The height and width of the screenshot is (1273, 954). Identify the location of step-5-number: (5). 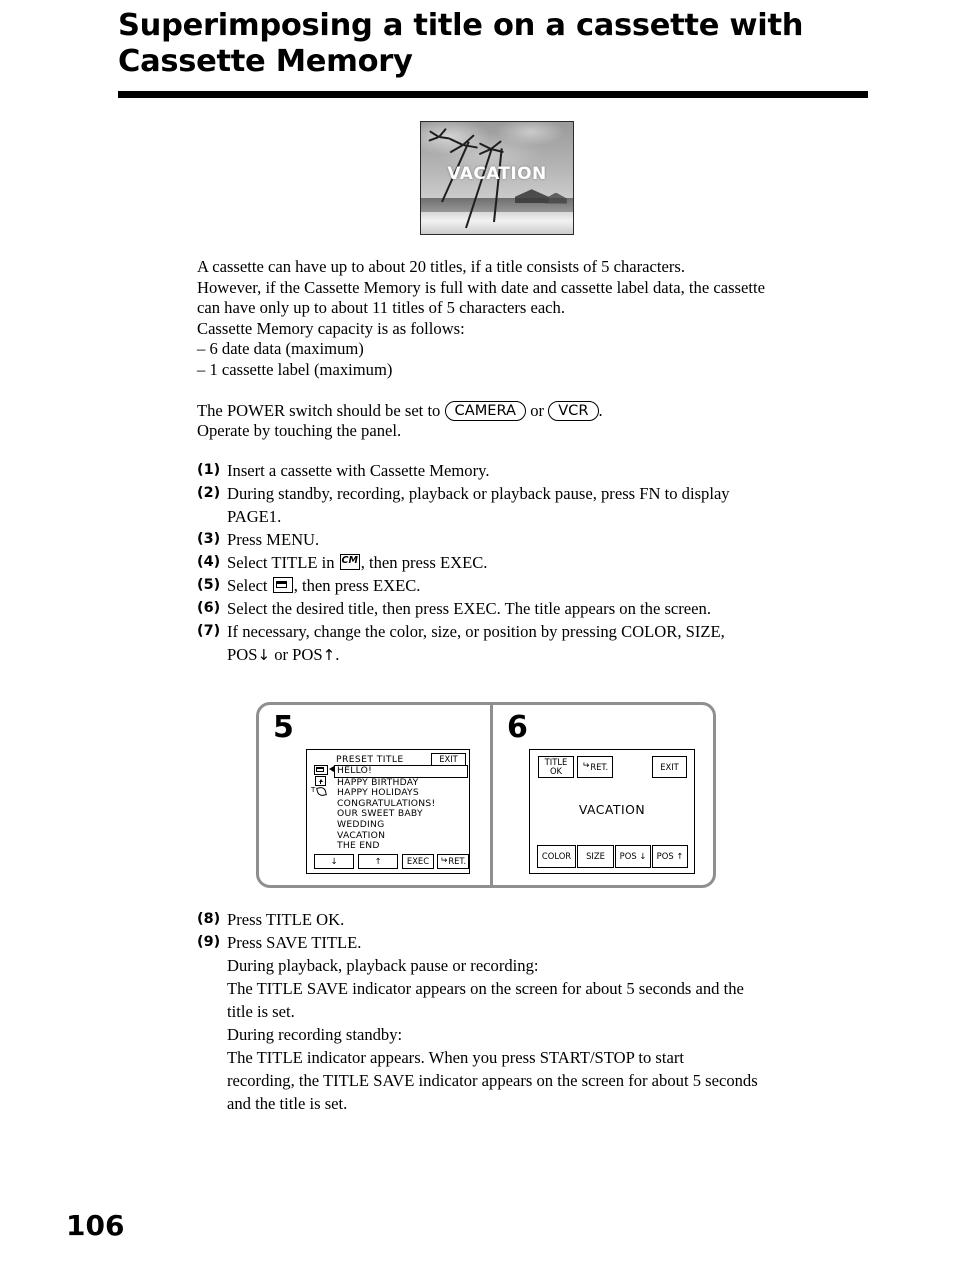
(209, 585).